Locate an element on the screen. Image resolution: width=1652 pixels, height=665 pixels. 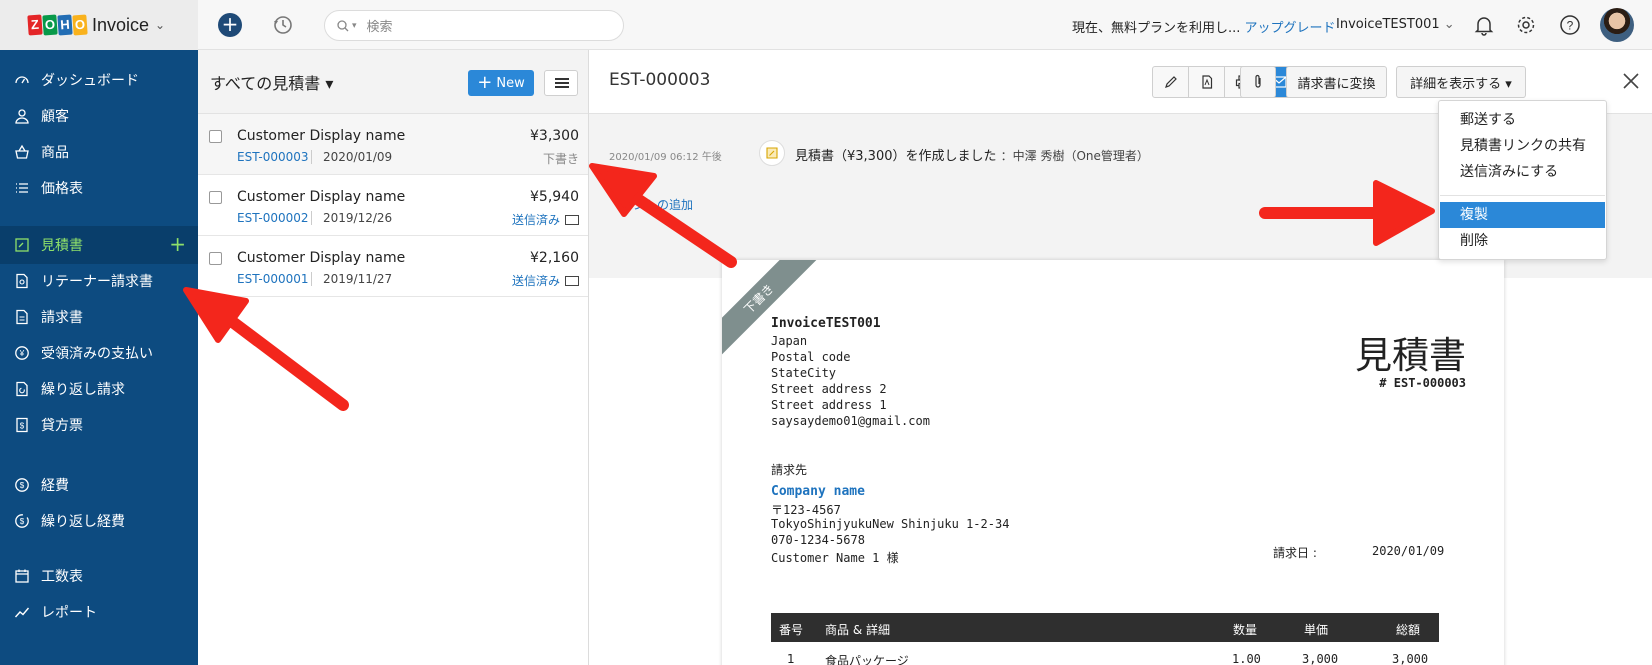
bill-to-line: Customer Name 1 様 is located at coordinates (835, 558).